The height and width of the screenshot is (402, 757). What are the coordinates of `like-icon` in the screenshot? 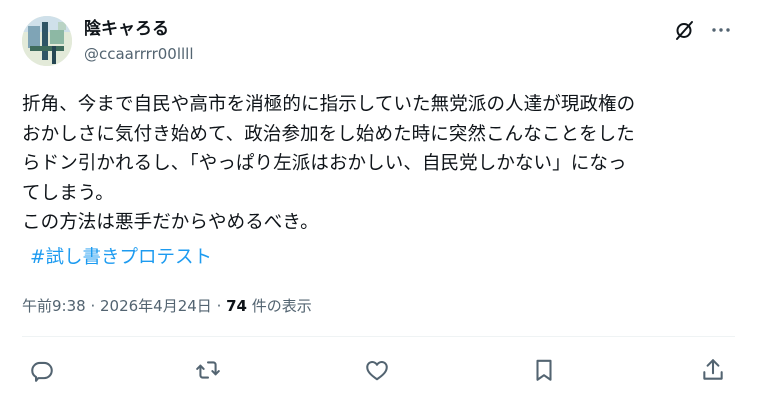 It's located at (377, 370).